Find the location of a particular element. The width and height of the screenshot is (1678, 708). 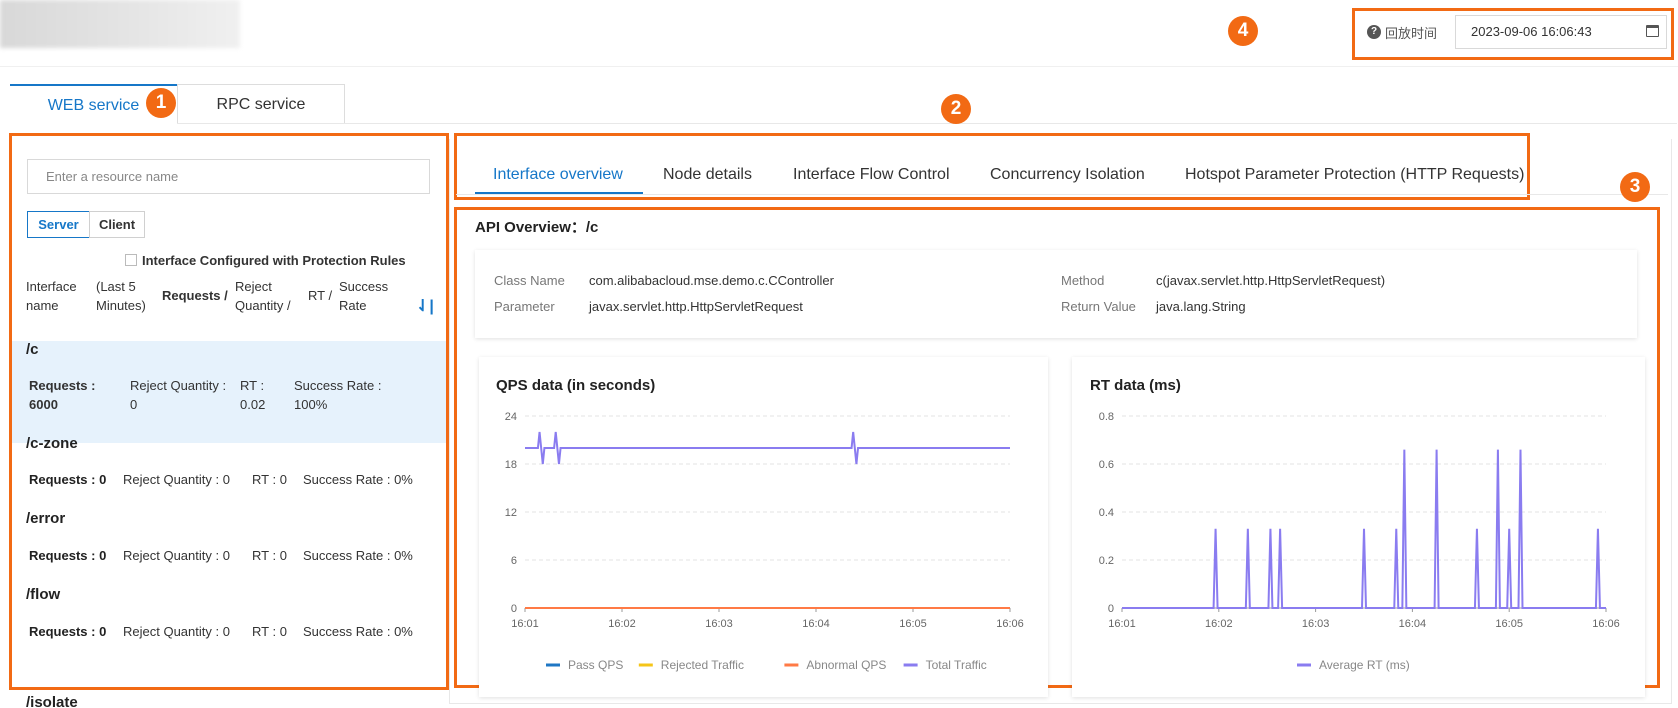

tab-interface-flow-control: Interface Flow Control is located at coordinates (871, 175).